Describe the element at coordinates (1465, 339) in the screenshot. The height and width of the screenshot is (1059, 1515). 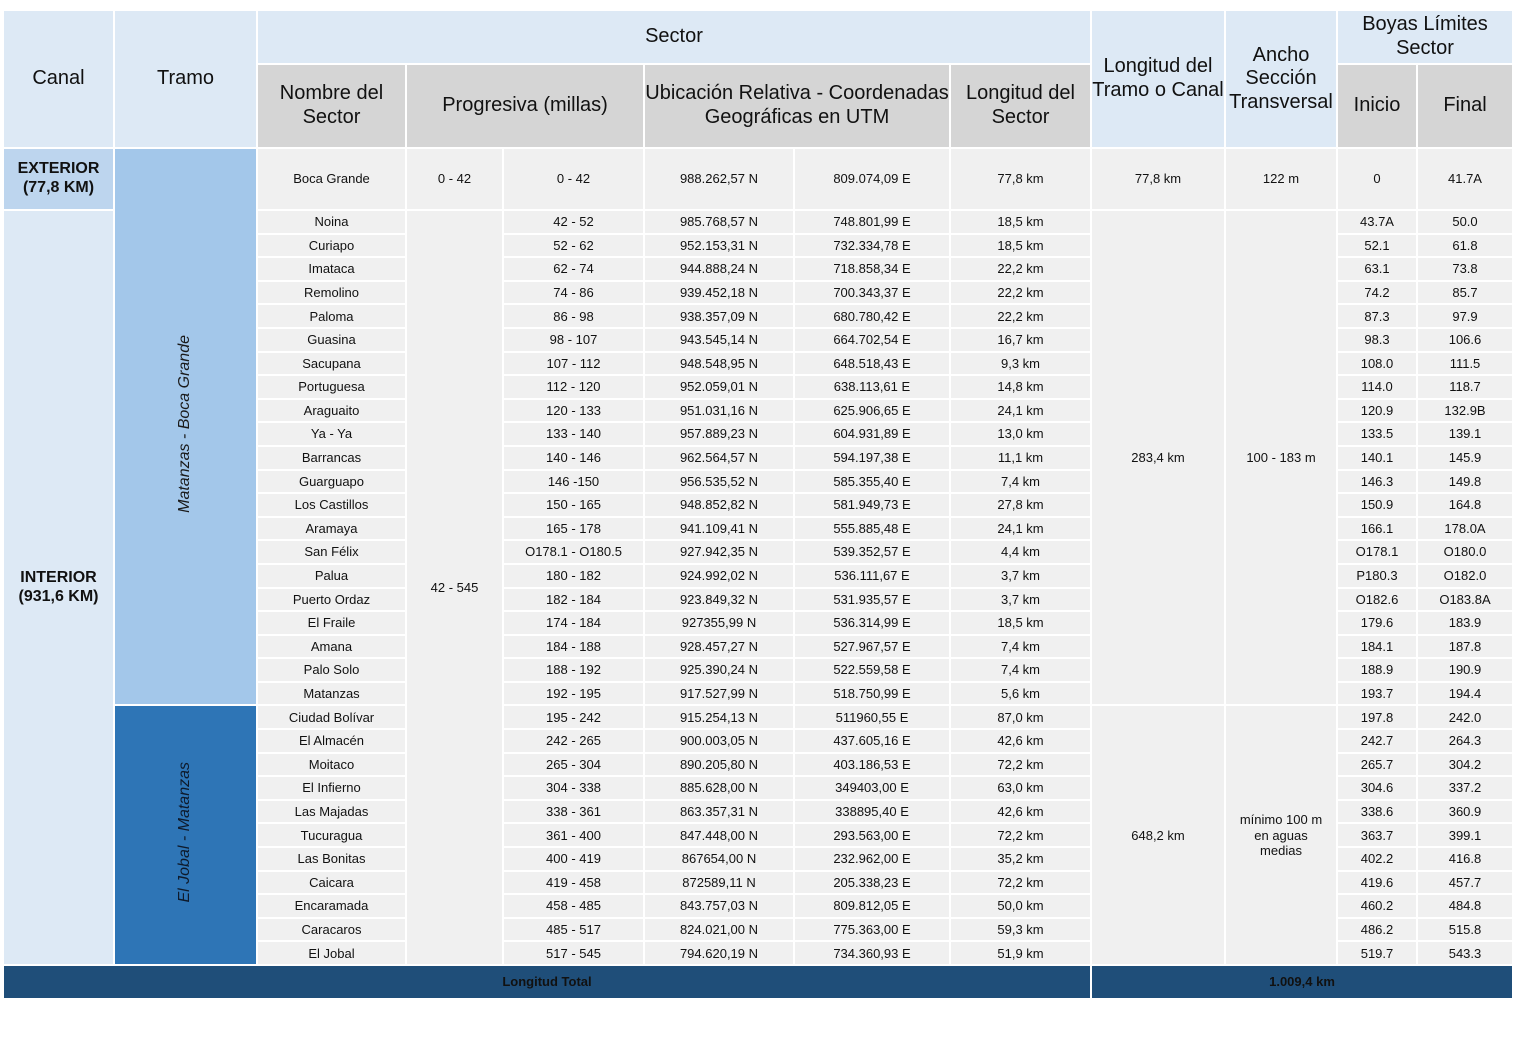
I see `boya-final: 106.6` at that location.